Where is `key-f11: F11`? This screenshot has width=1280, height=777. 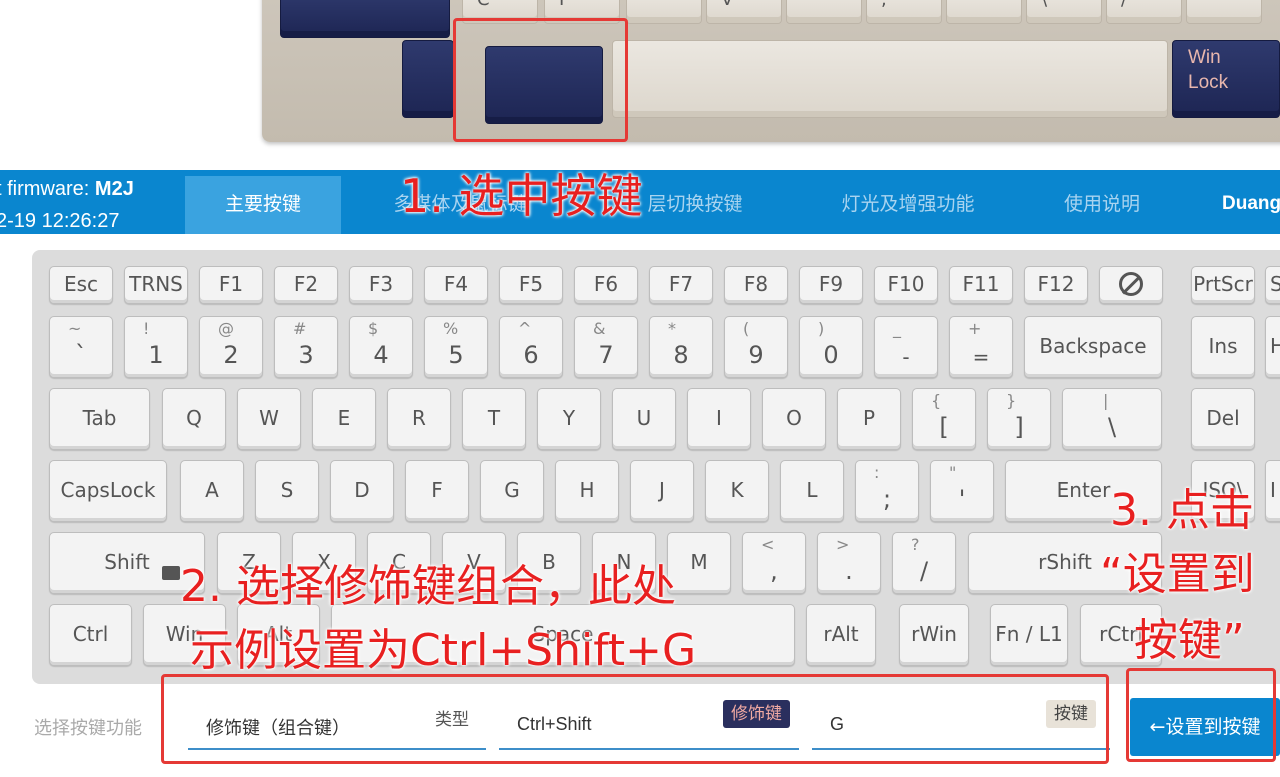 key-f11: F11 is located at coordinates (981, 285).